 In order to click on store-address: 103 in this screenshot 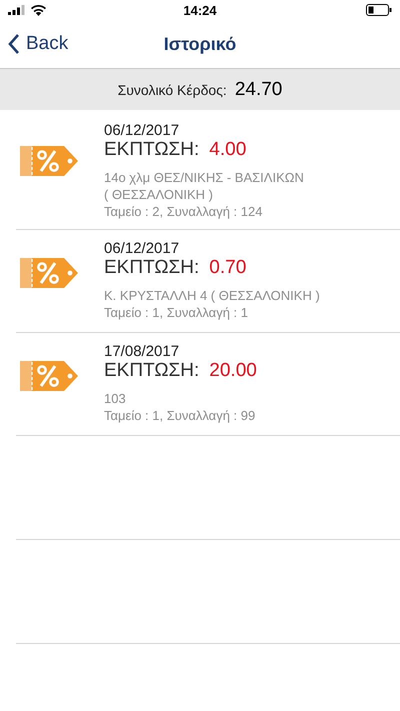, I will do `click(115, 398)`.